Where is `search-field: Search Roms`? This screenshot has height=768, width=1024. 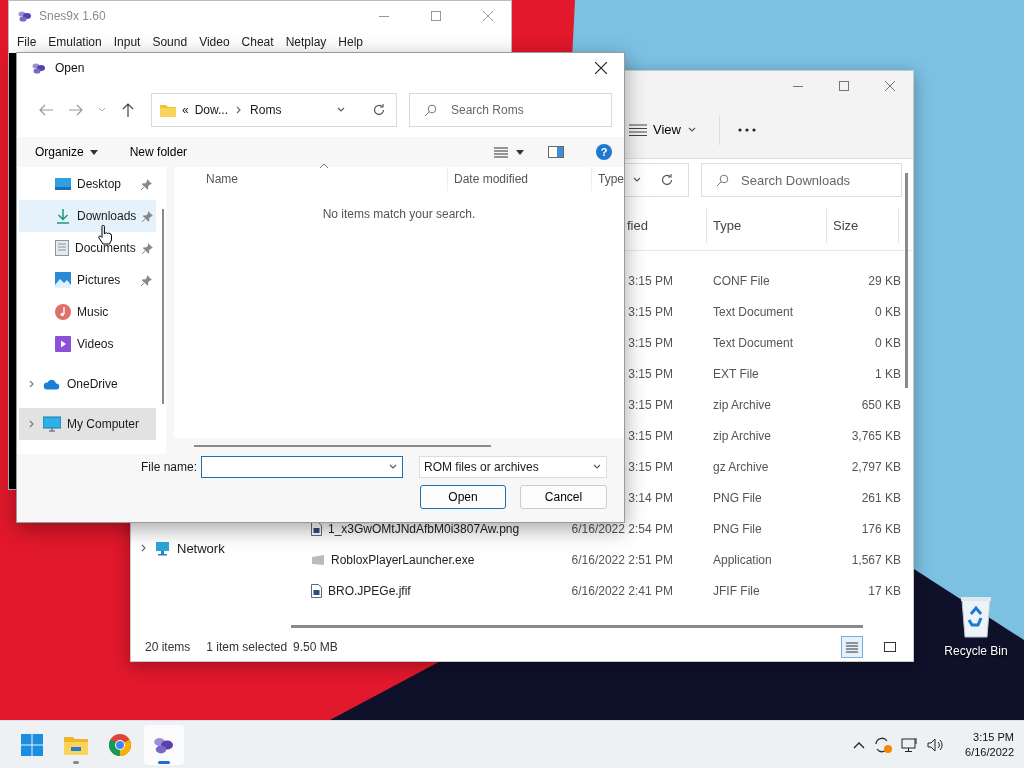 search-field: Search Roms is located at coordinates (510, 110).